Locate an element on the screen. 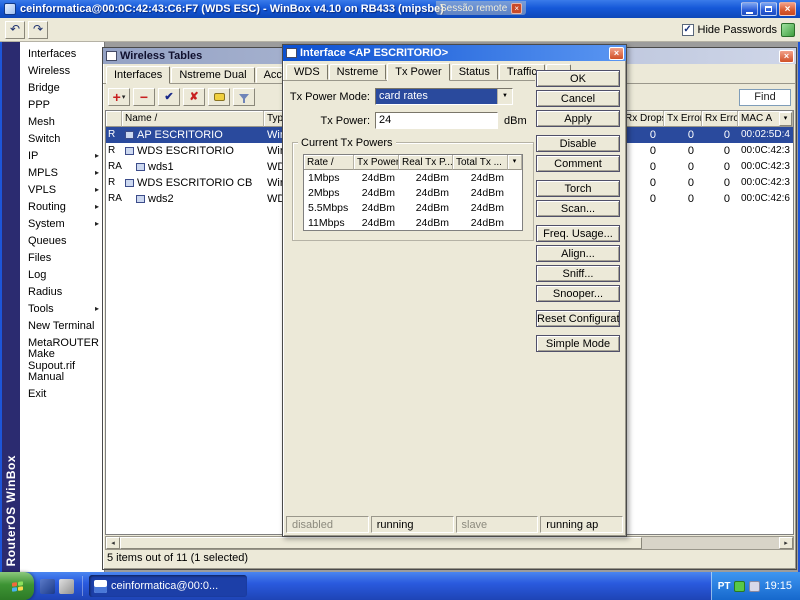 The width and height of the screenshot is (800, 600). scrollbar-thumb is located at coordinates (381, 543).